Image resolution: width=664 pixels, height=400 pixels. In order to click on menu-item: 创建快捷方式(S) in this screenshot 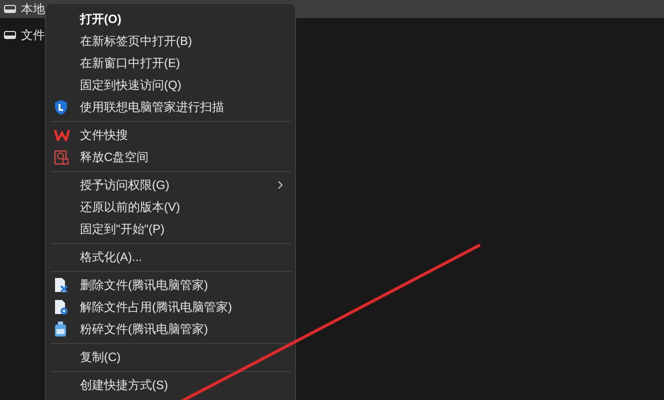, I will do `click(170, 385)`.